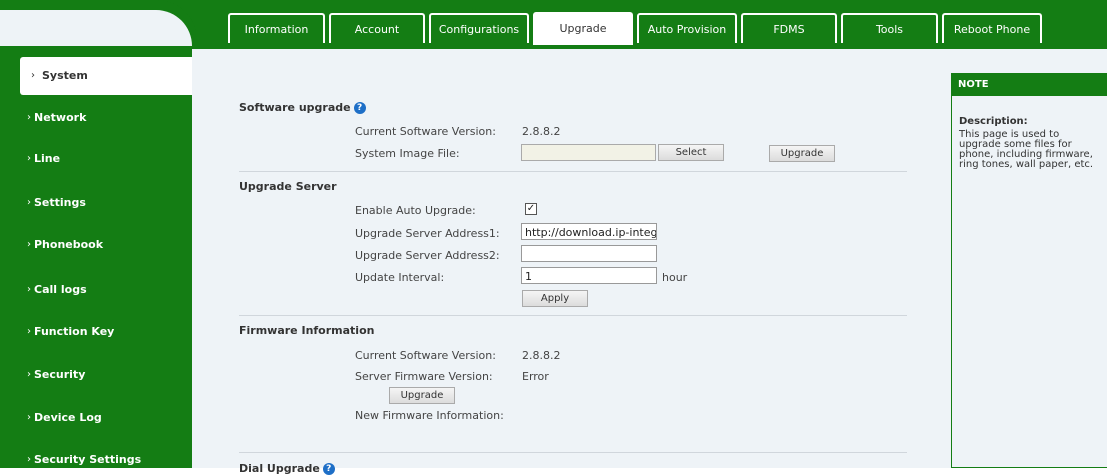 Image resolution: width=1107 pixels, height=475 pixels. I want to click on note-header: NOTE, so click(1029, 85).